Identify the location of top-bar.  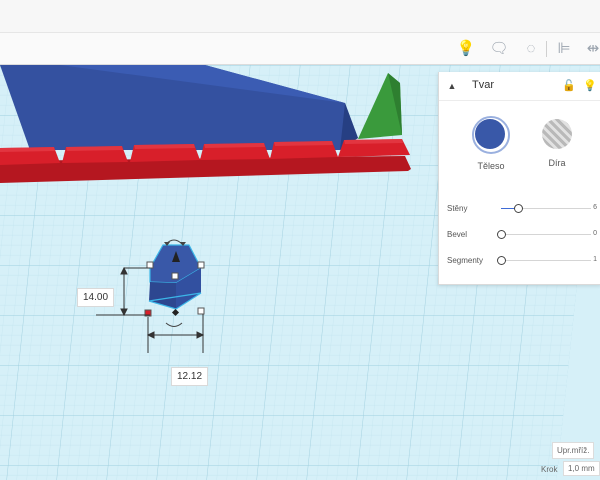
(300, 16).